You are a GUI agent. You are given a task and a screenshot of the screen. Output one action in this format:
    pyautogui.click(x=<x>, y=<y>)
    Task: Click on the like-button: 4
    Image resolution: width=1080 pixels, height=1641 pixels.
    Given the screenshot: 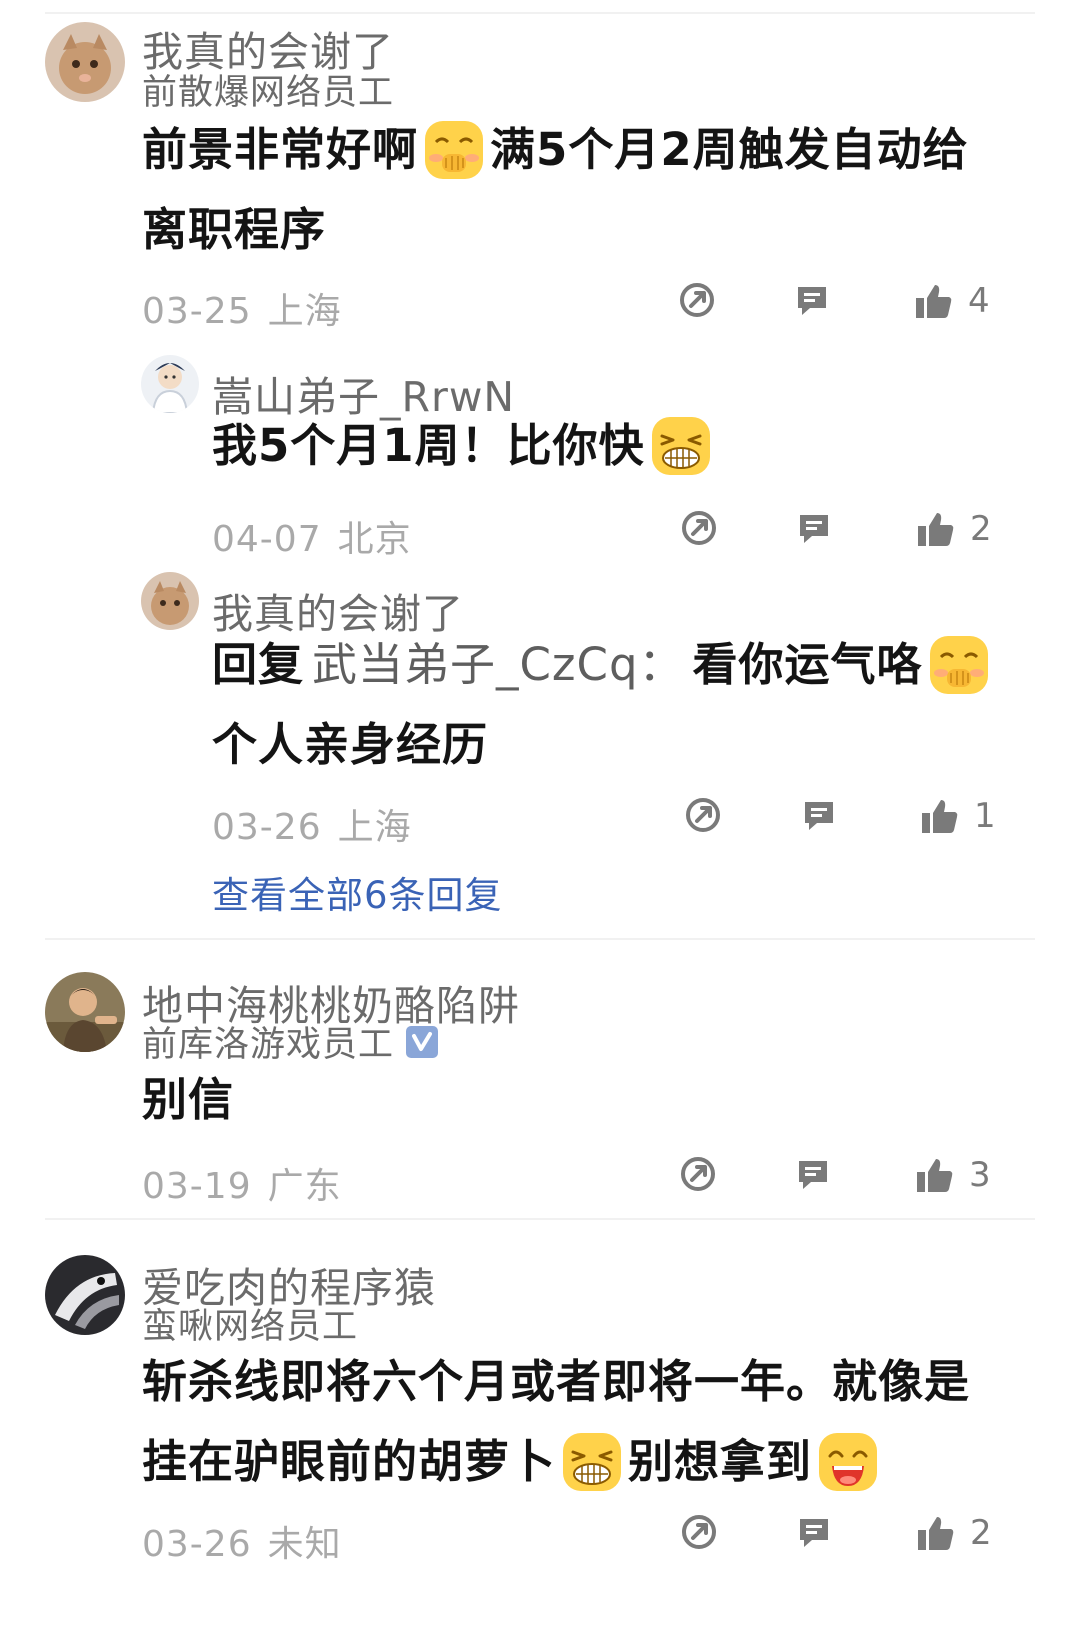 What is the action you would take?
    pyautogui.click(x=952, y=301)
    